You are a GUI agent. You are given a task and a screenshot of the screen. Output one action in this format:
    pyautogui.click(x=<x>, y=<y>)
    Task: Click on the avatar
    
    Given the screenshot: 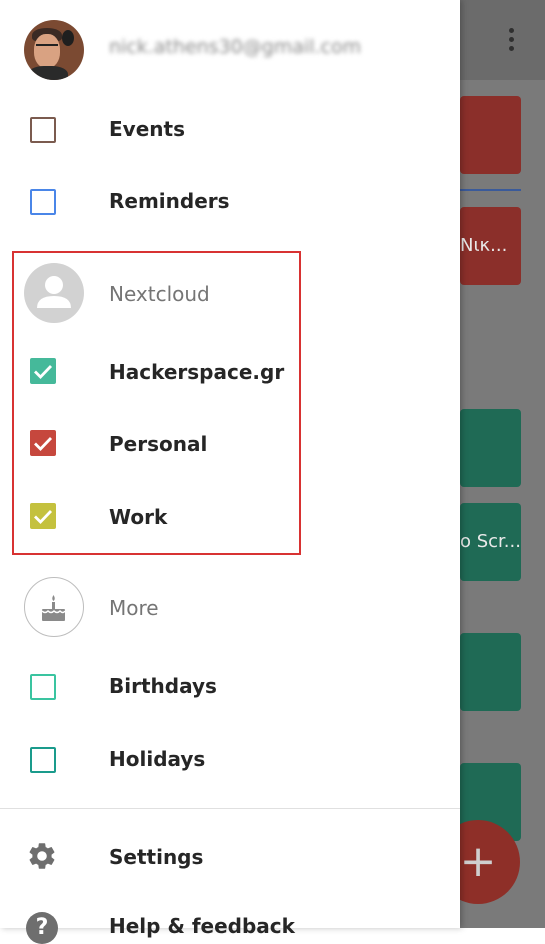 What is the action you would take?
    pyautogui.click(x=54, y=50)
    